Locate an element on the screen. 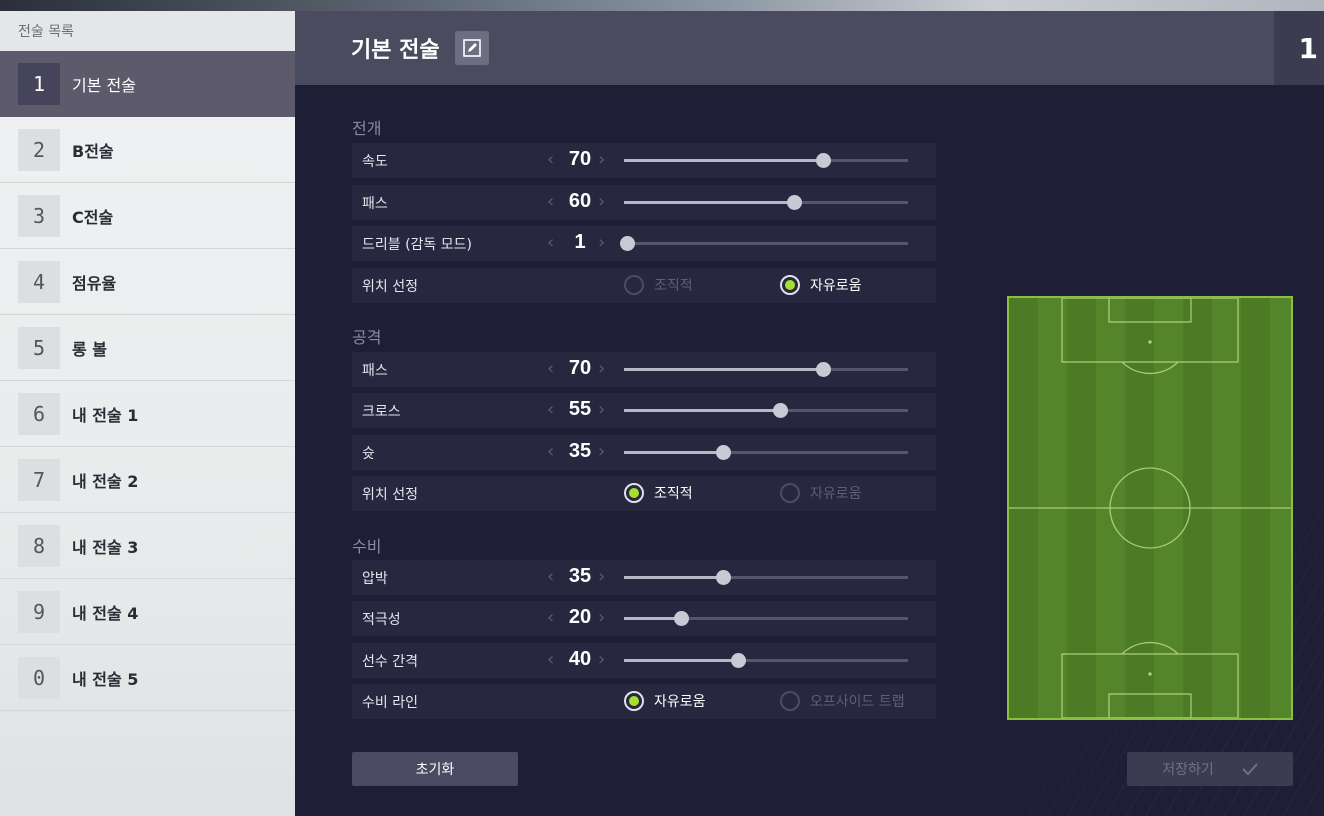  tactic-slot-label: 롱 볼 is located at coordinates (90, 349).